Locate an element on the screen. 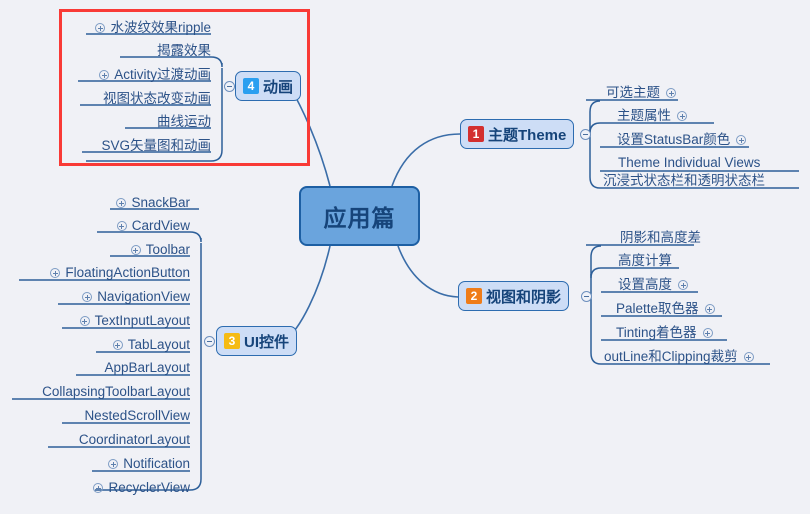 The image size is (810, 514). leaf-label: TextInputLayout is located at coordinates (142, 321).